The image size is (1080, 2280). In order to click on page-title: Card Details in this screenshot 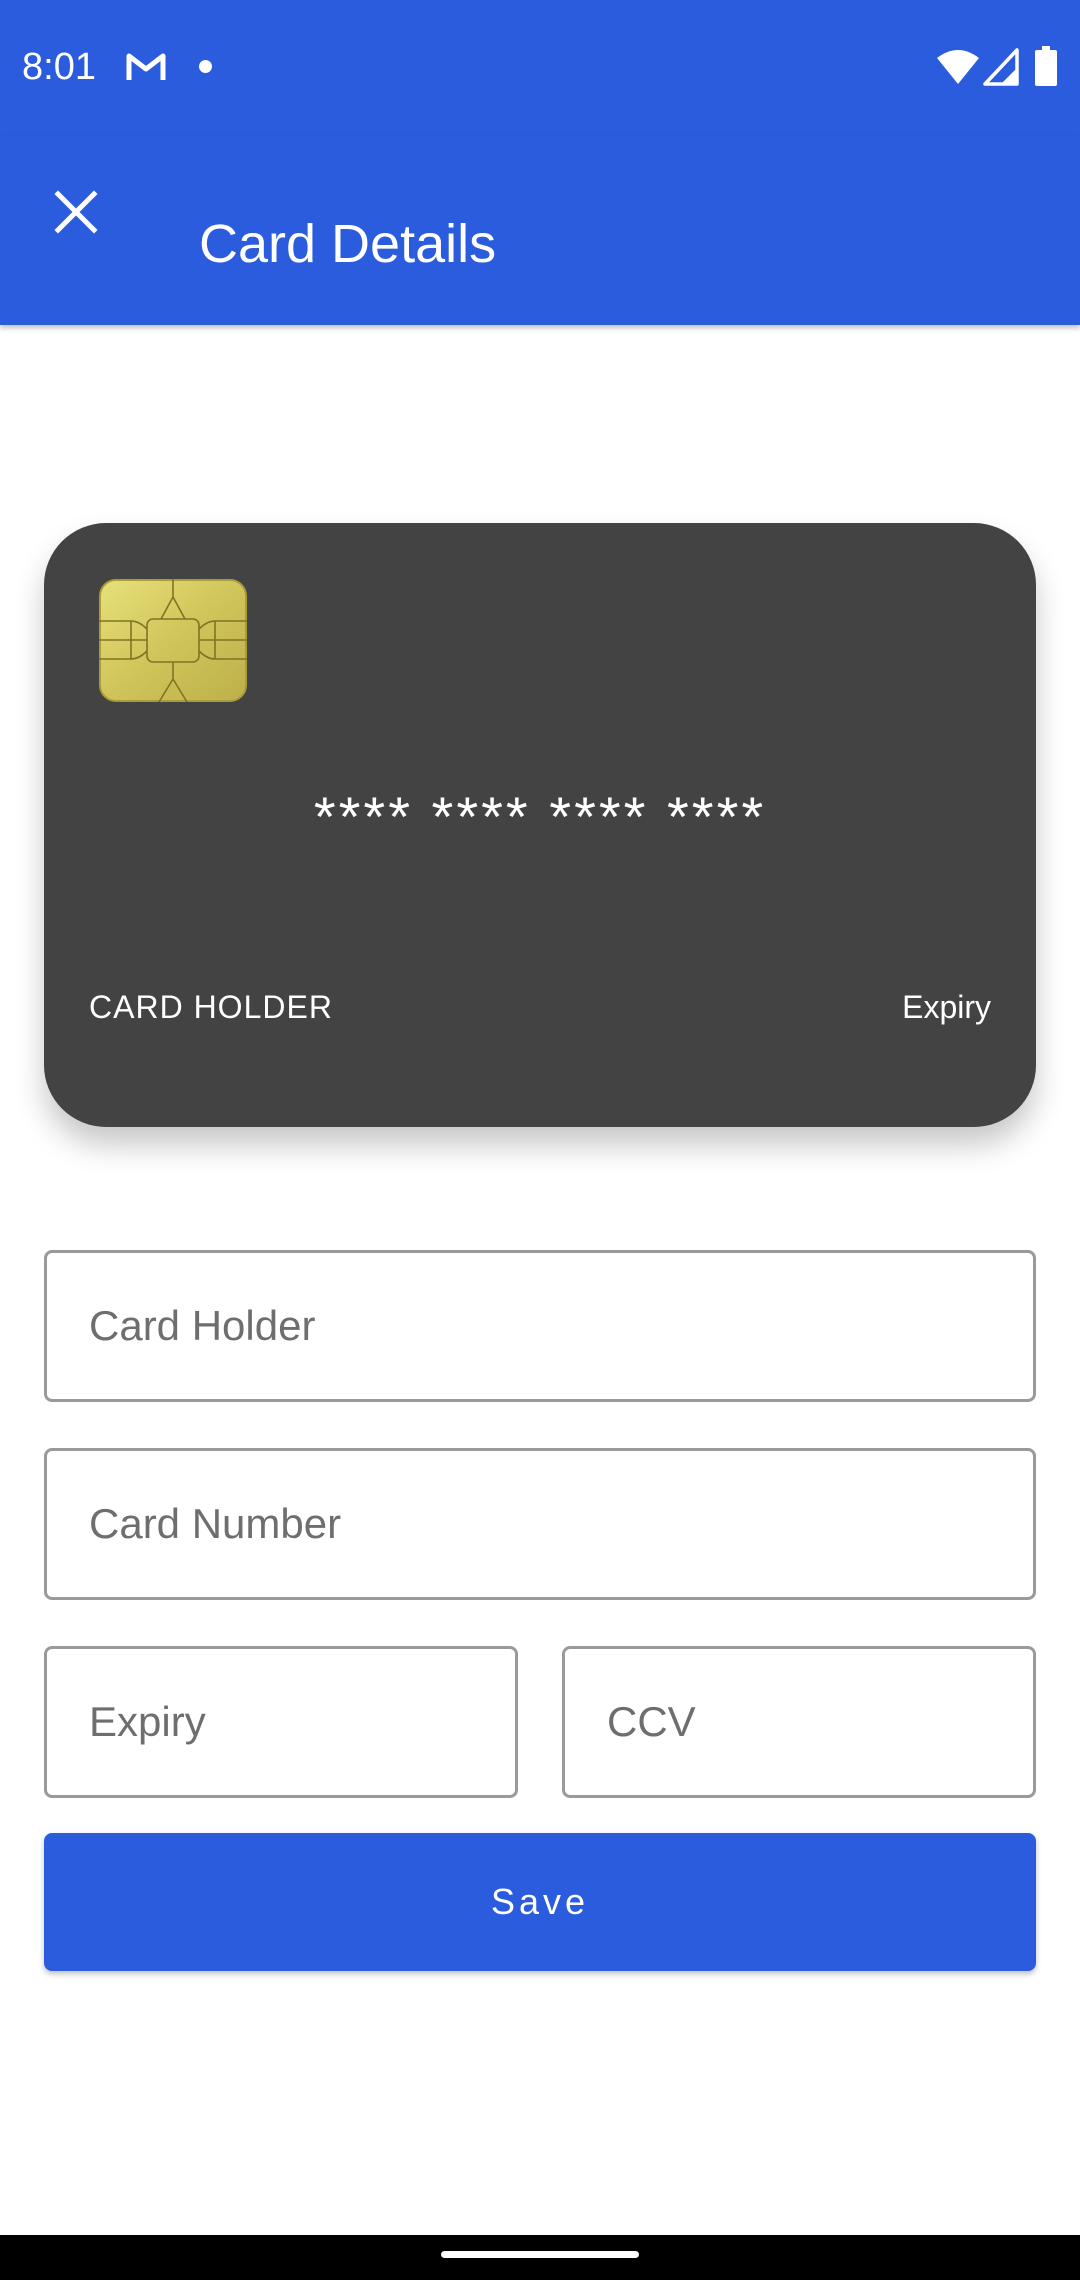, I will do `click(348, 244)`.